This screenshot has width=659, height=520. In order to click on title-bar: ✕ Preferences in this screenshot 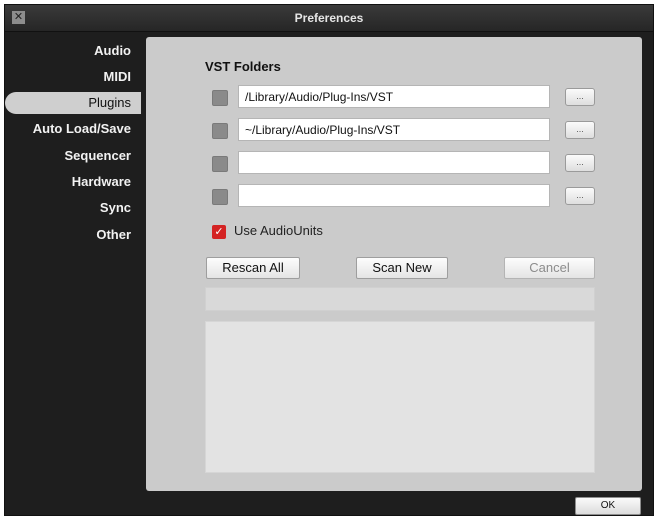, I will do `click(329, 18)`.